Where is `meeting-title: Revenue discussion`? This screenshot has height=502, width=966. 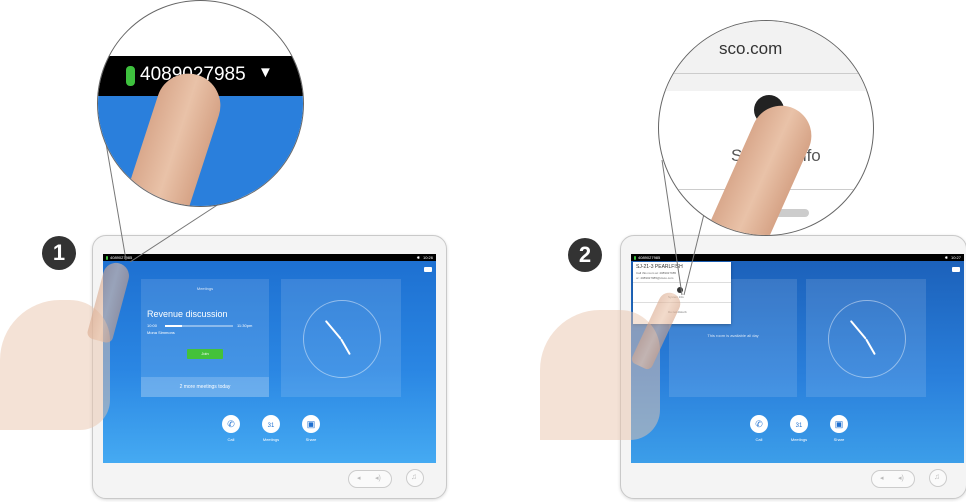
meeting-title: Revenue discussion is located at coordinates (187, 314).